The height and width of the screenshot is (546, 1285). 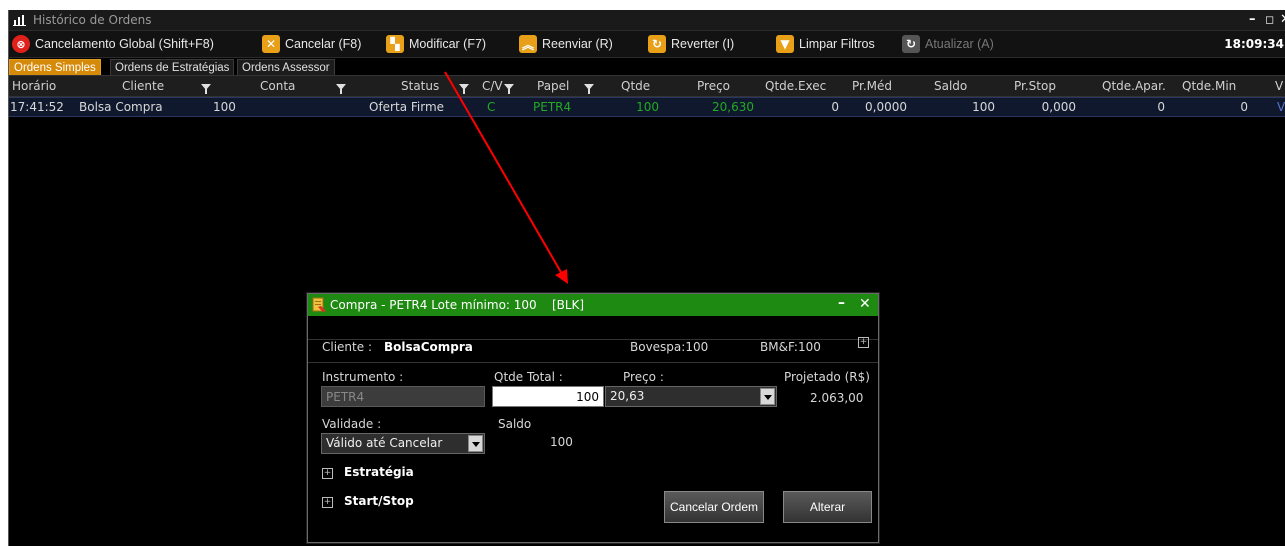 I want to click on preco-select: 20,63, so click(x=691, y=396).